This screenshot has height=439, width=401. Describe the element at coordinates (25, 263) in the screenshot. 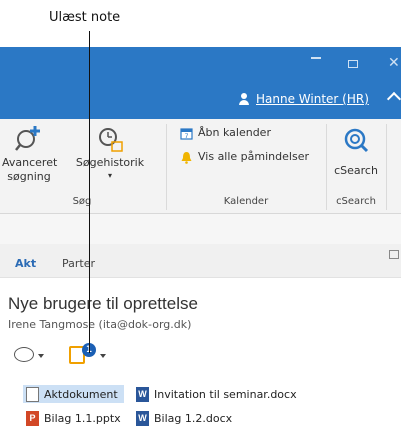

I see `tab-akt: Akt` at that location.